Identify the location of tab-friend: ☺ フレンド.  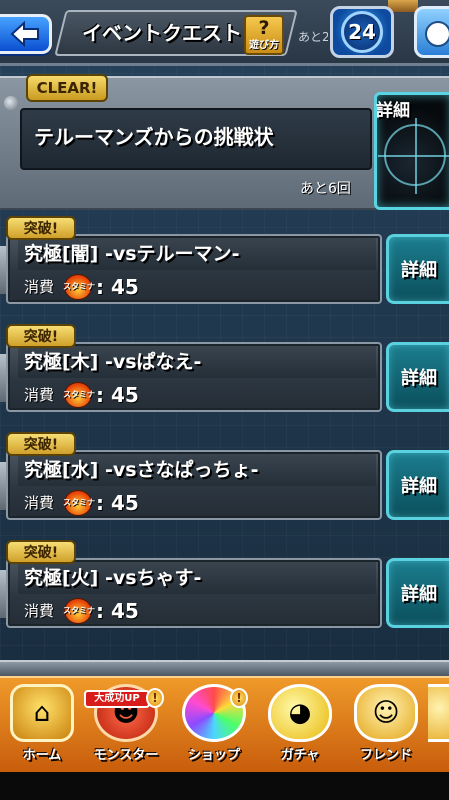
(386, 726).